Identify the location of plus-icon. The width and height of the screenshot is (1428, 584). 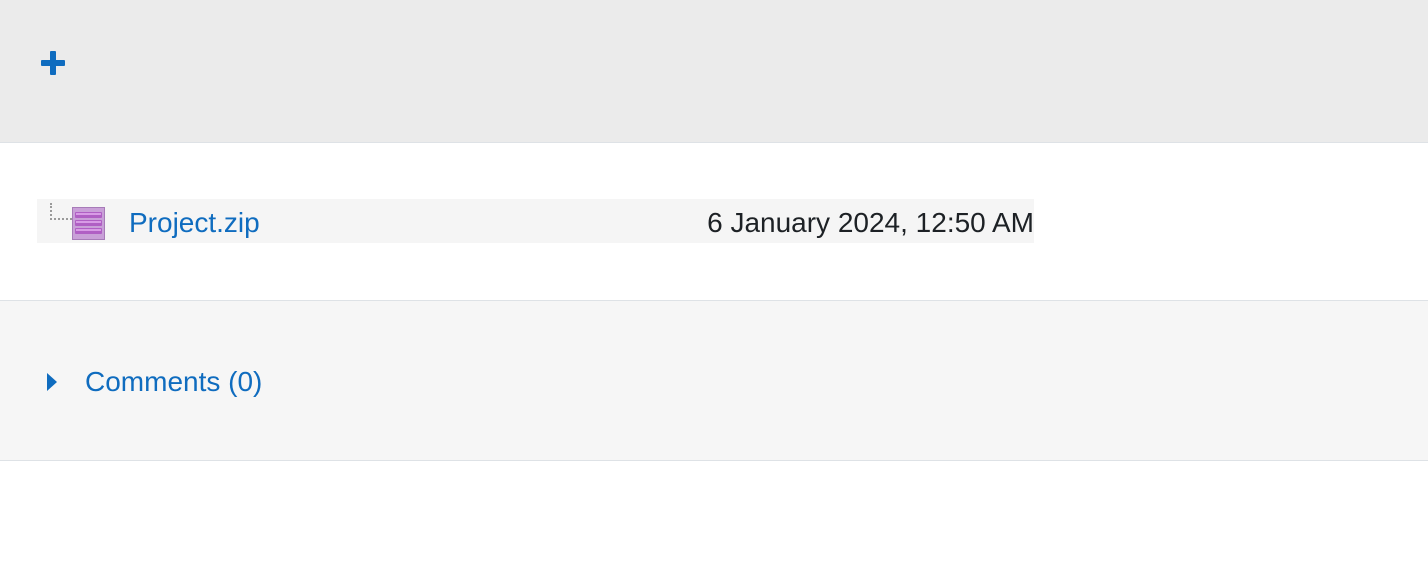
(53, 63).